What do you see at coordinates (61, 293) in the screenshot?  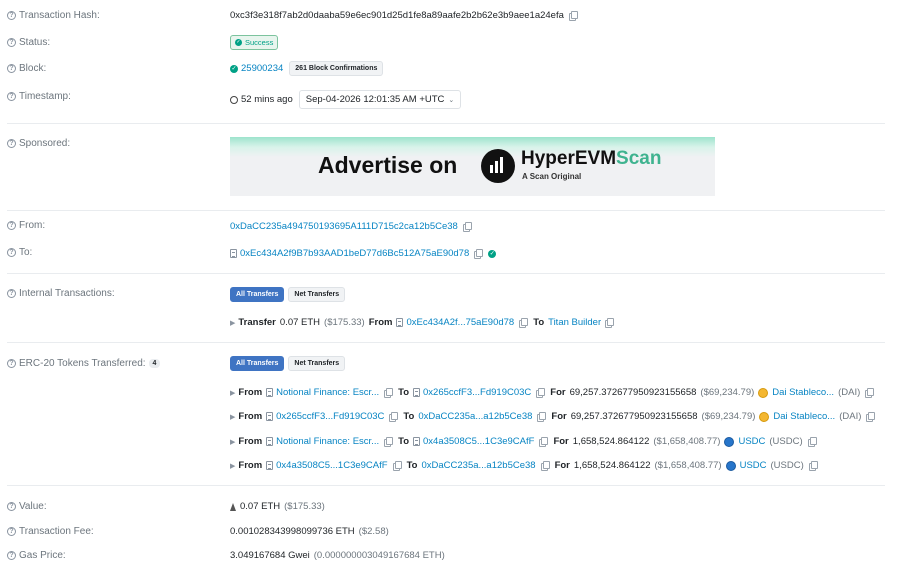 I see `internal-tx-label: ? Internal Transactions:` at bounding box center [61, 293].